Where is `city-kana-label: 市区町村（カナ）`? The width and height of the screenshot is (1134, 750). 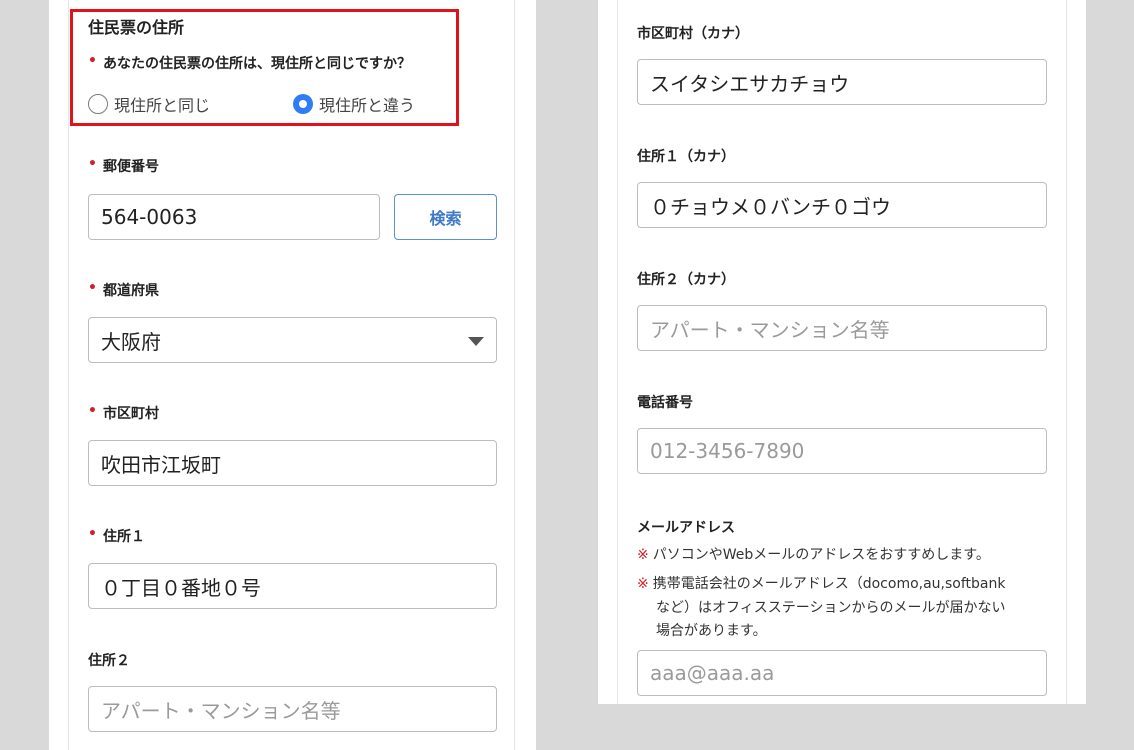
city-kana-label: 市区町村（カナ） is located at coordinates (693, 34).